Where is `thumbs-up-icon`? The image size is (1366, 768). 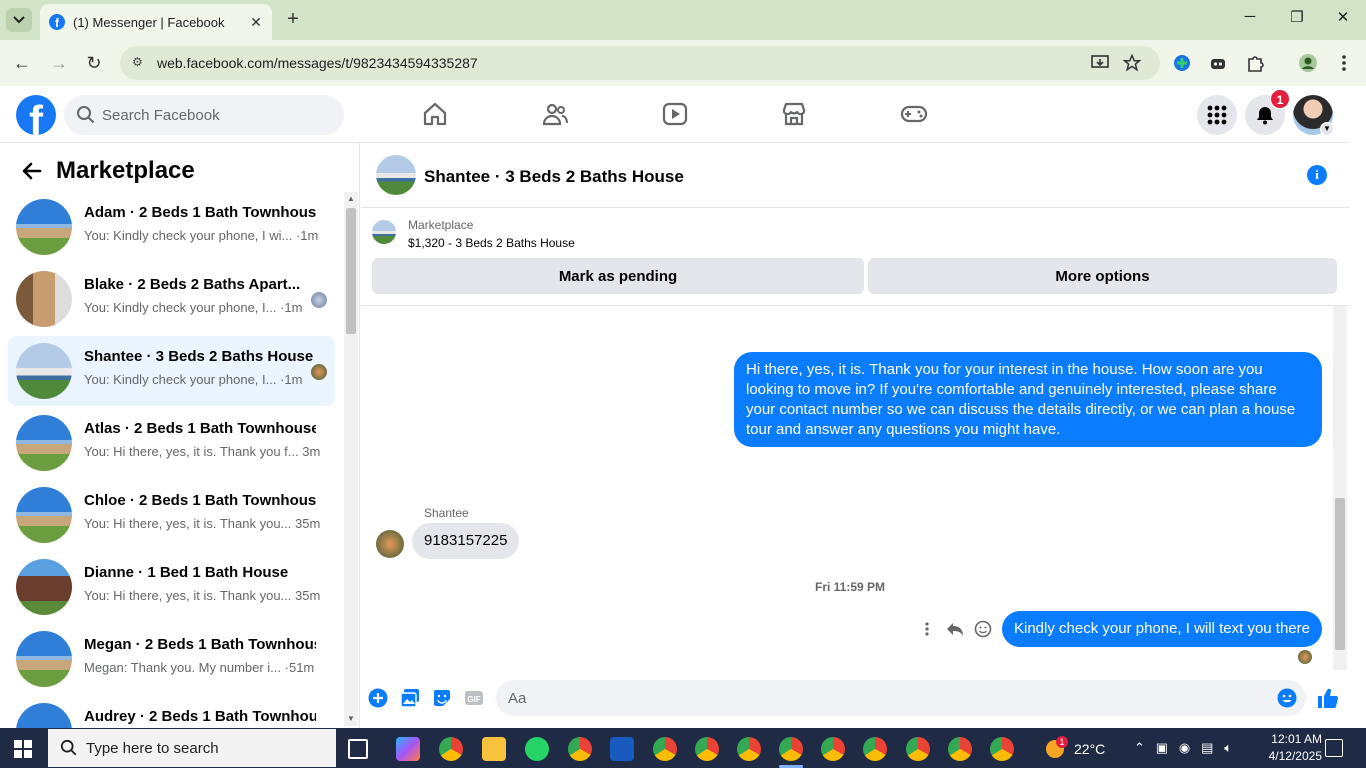
thumbs-up-icon is located at coordinates (1328, 698).